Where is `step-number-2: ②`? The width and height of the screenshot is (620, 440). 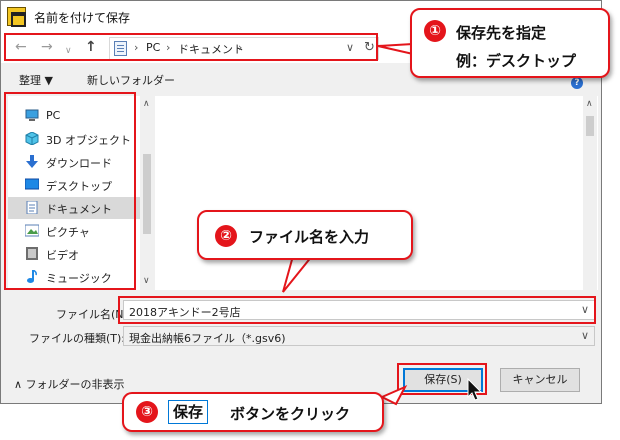
step-number-2: ② is located at coordinates (226, 236).